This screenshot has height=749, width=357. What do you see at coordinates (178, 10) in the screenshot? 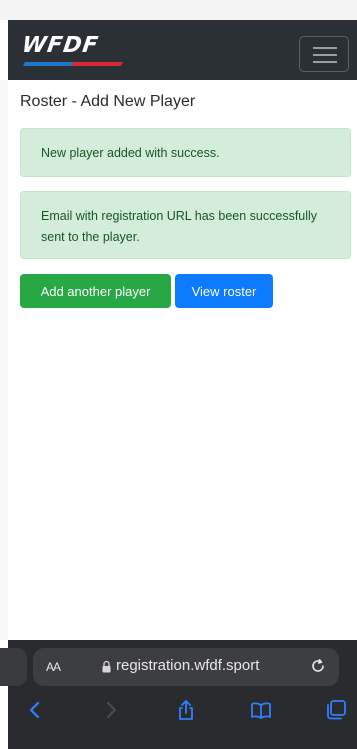
I see `status-bar` at bounding box center [178, 10].